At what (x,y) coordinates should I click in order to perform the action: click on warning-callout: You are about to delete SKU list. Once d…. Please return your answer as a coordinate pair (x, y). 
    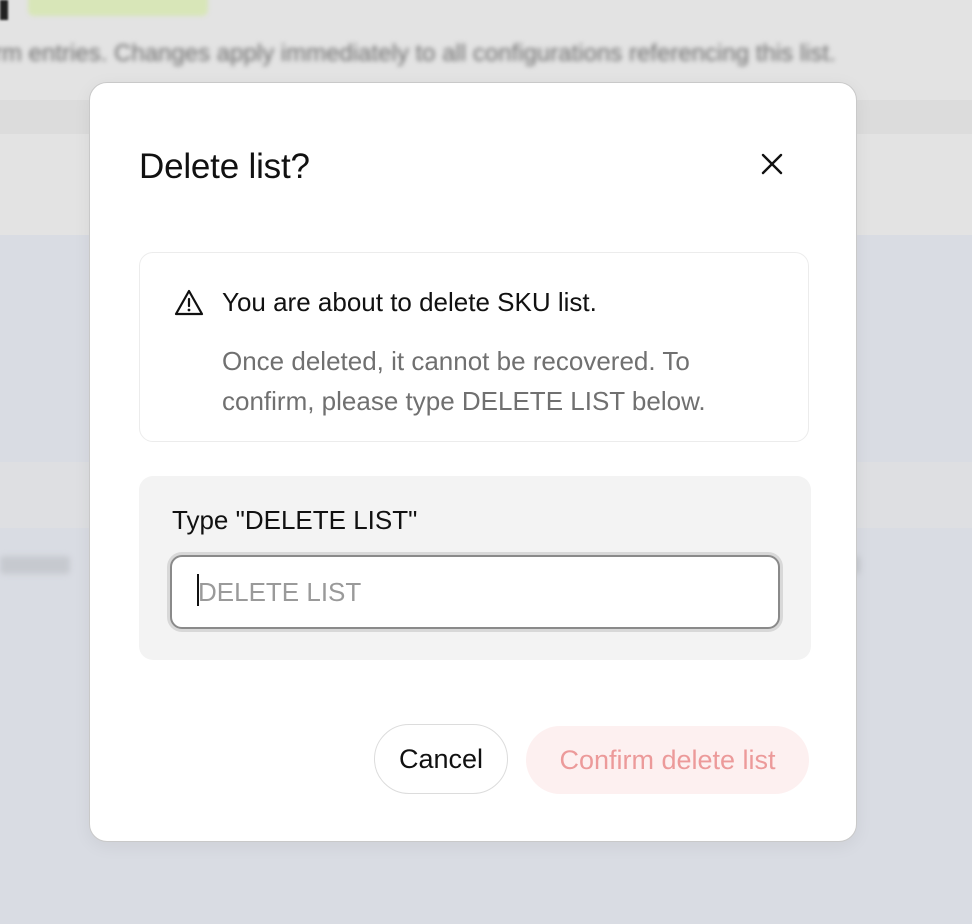
    Looking at the image, I should click on (474, 347).